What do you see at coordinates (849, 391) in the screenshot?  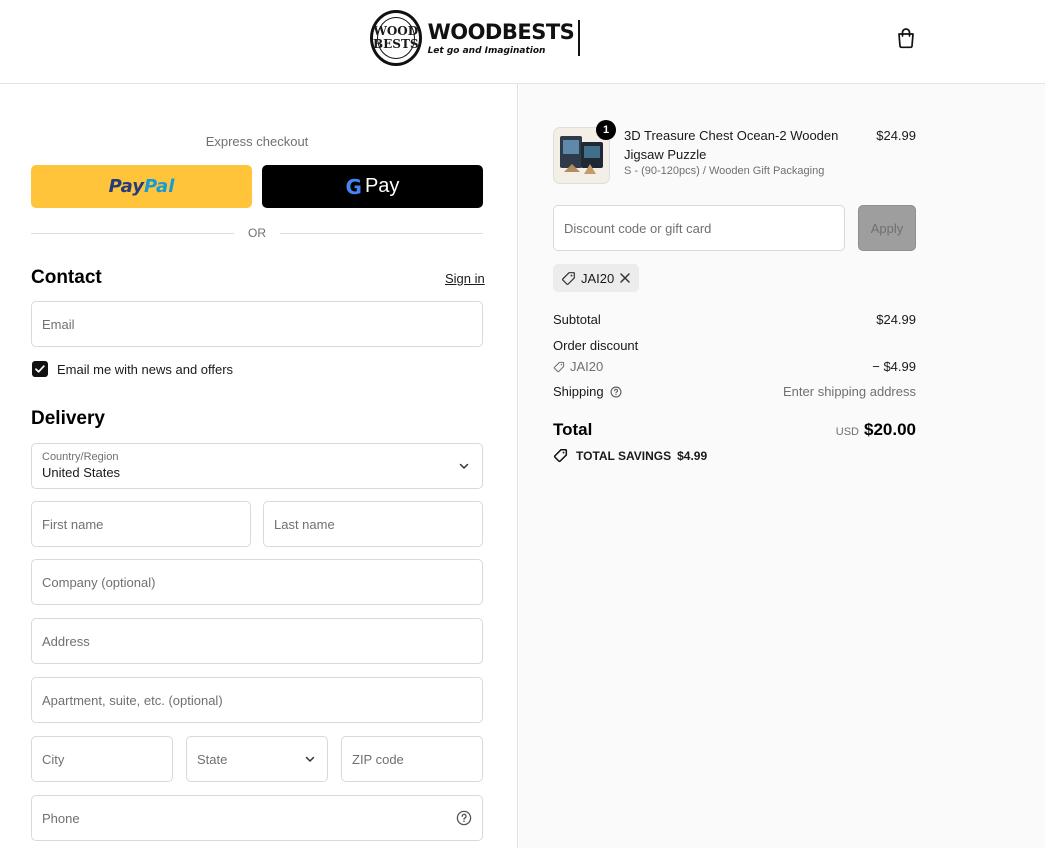 I see `shipping-value: Enter shipping address` at bounding box center [849, 391].